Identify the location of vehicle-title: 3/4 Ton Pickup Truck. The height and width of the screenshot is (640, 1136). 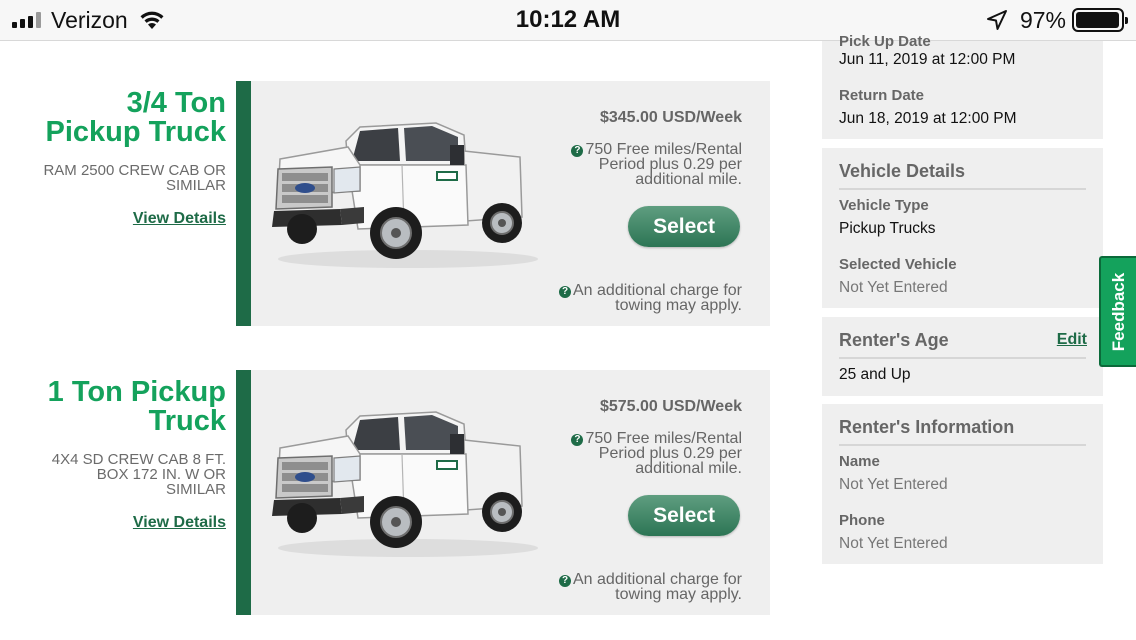
(135, 117).